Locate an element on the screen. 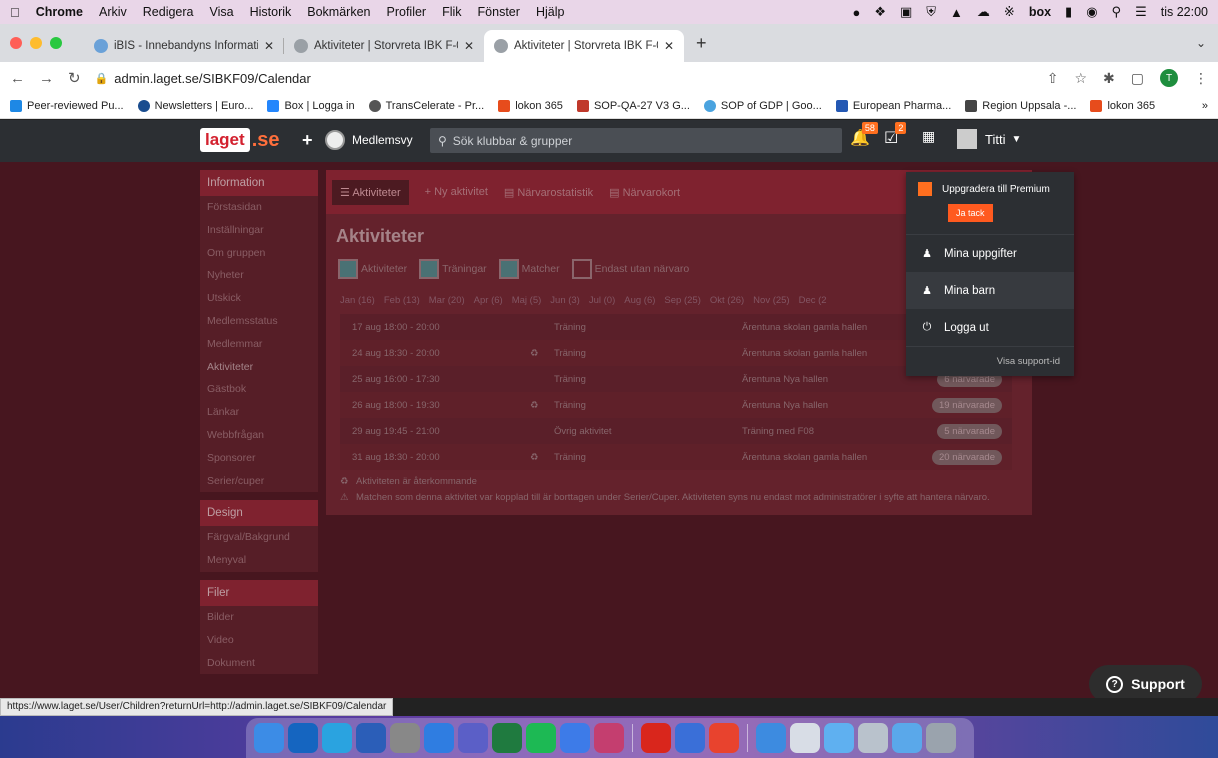 This screenshot has width=1218, height=758. month-link: Okt (26) is located at coordinates (727, 300).